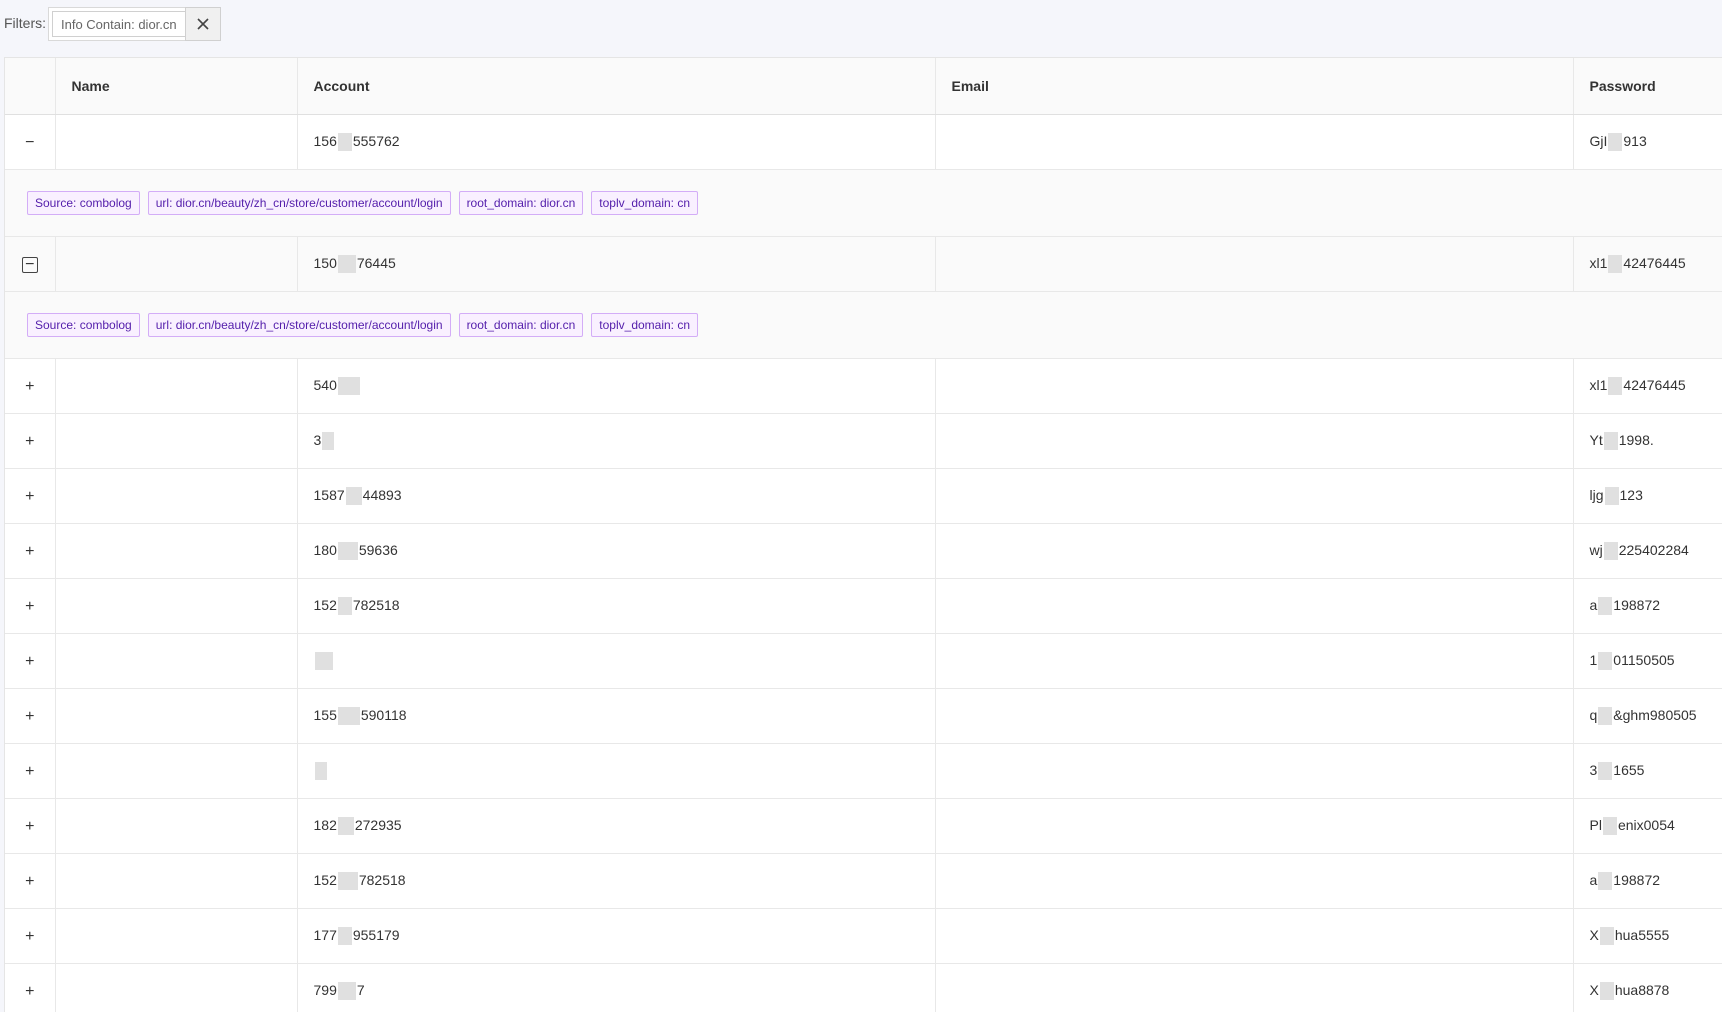  I want to click on close-icon, so click(203, 24).